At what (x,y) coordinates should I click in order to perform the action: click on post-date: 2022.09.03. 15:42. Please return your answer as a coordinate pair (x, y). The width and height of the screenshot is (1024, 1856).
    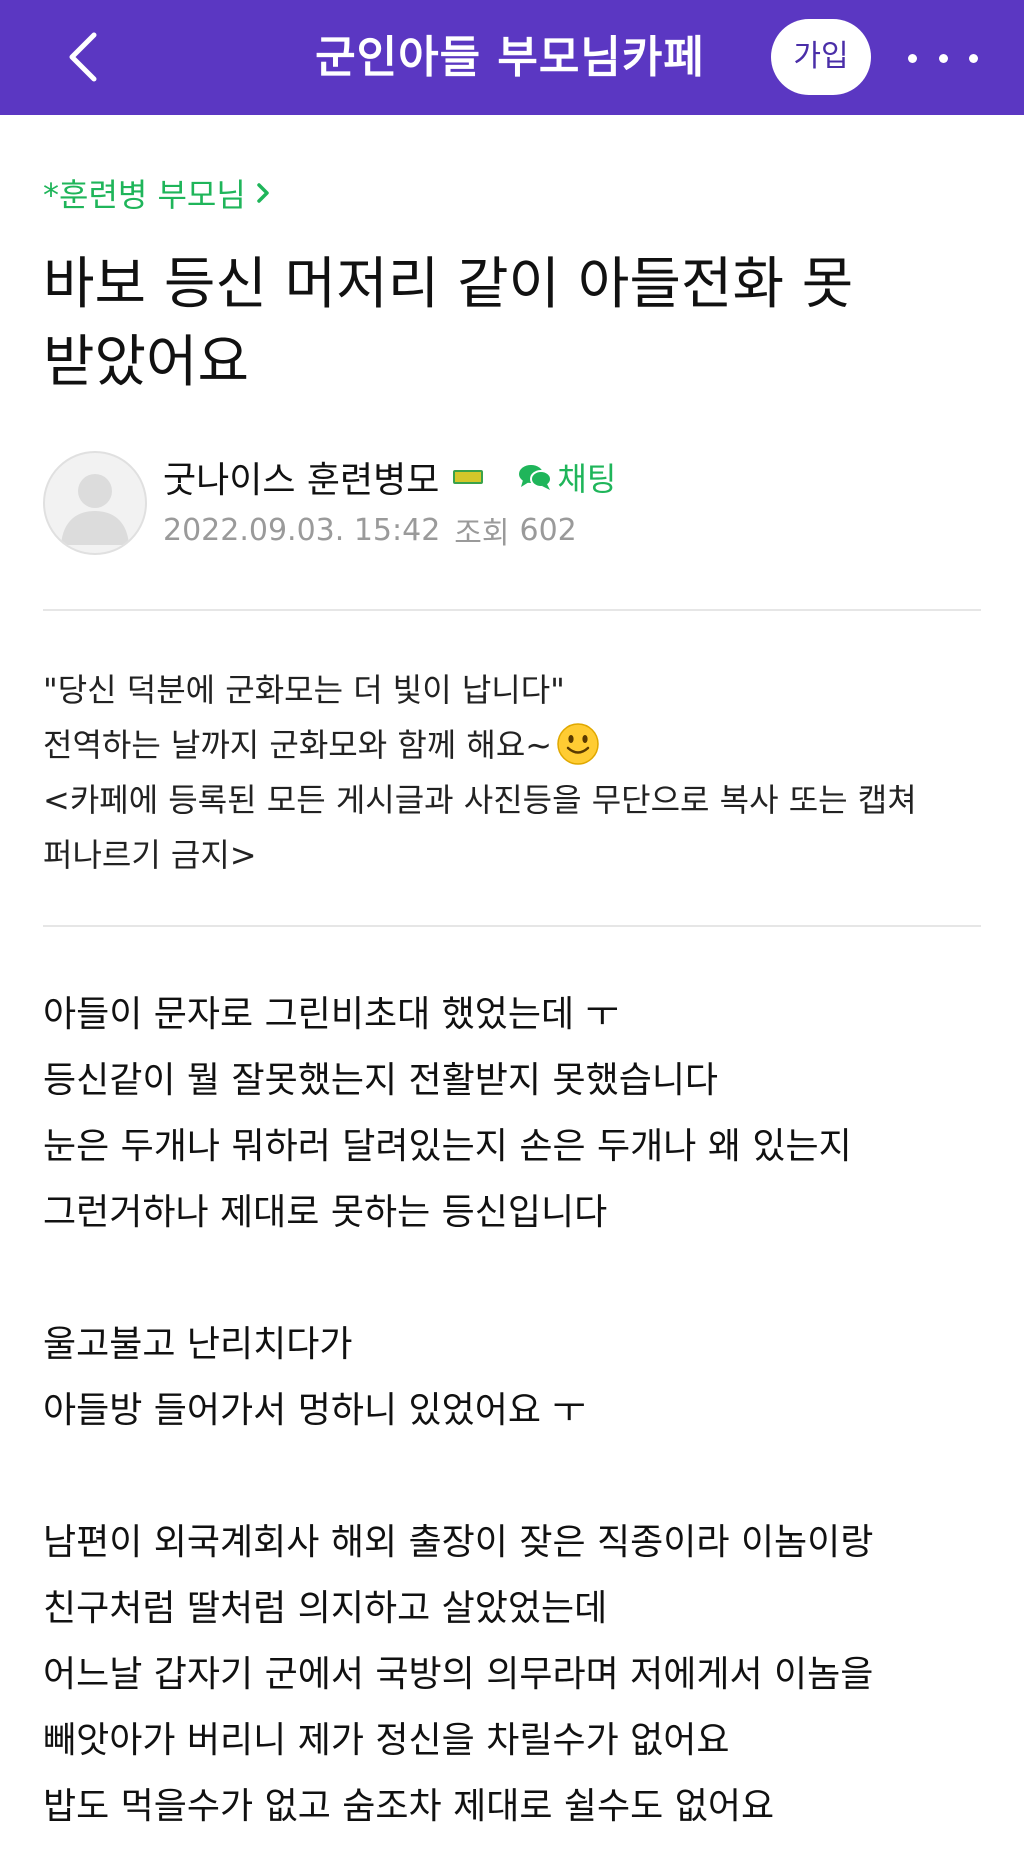
    Looking at the image, I should click on (302, 530).